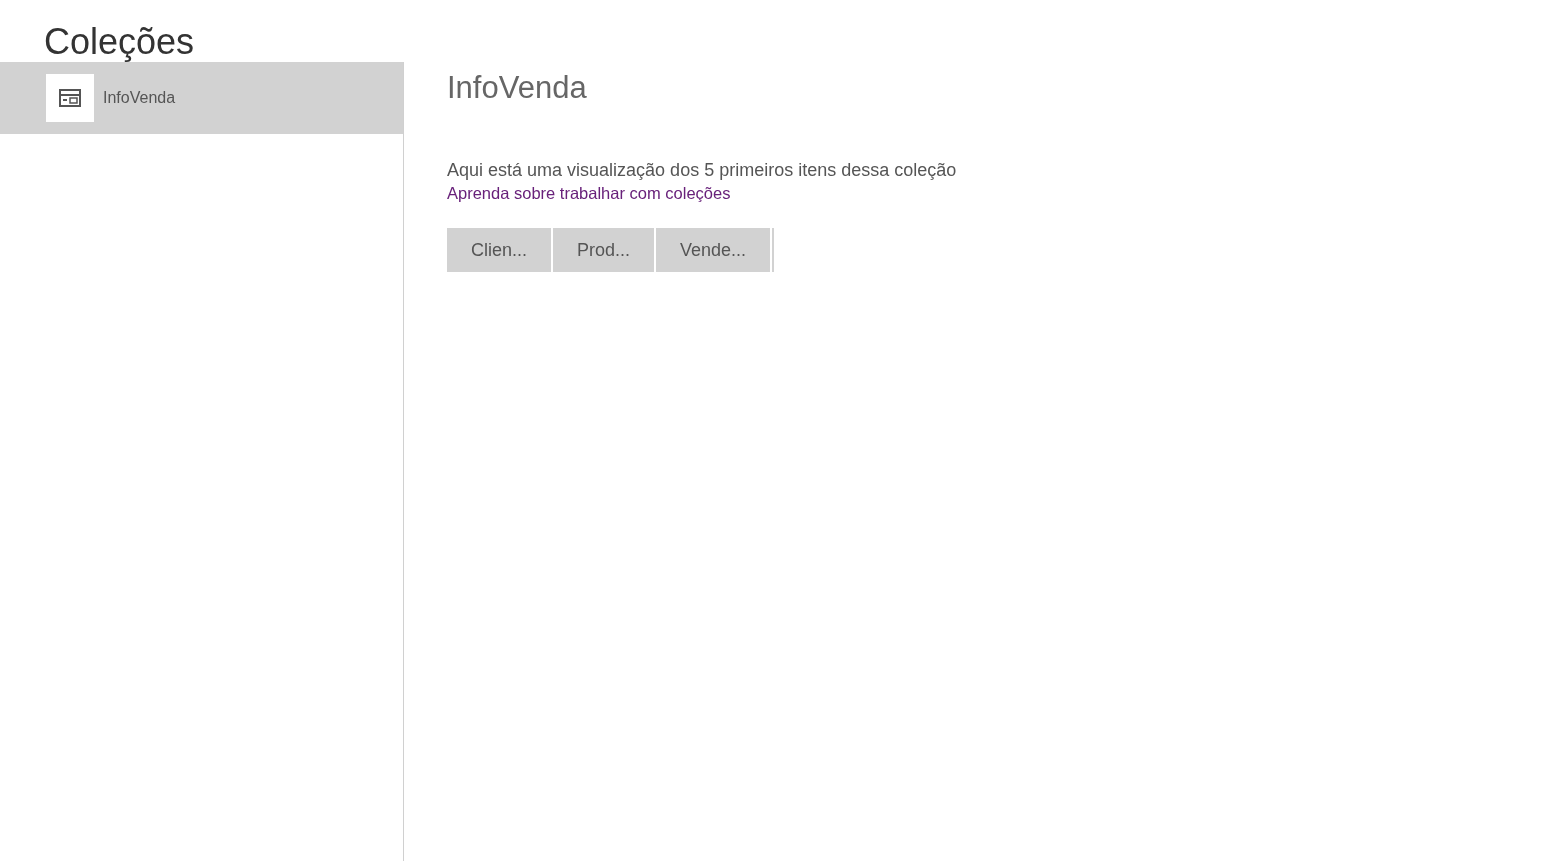 The image size is (1555, 861). I want to click on table-icon, so click(70, 98).